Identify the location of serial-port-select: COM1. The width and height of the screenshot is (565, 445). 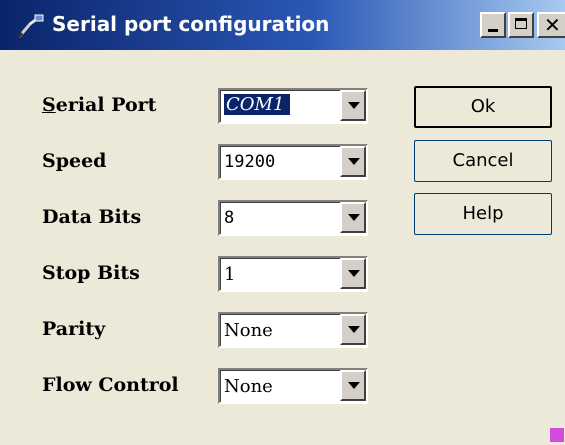
(293, 106).